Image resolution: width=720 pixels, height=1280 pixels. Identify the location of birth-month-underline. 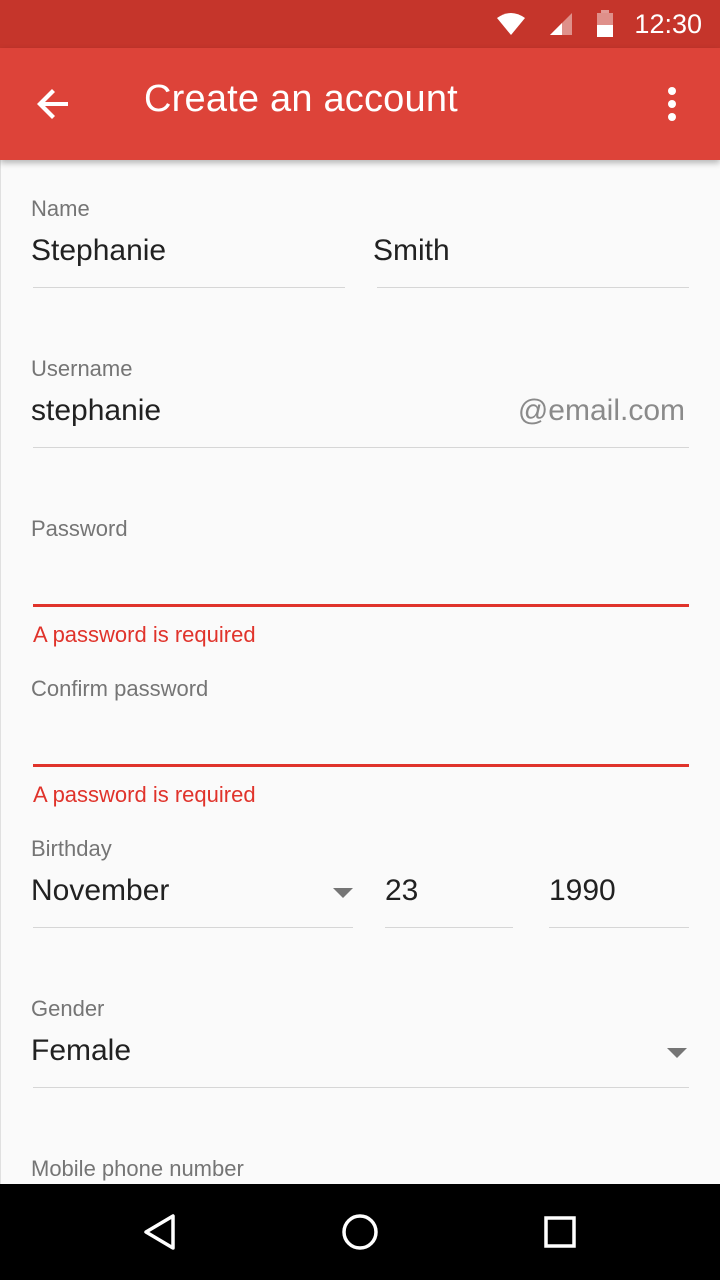
(193, 927).